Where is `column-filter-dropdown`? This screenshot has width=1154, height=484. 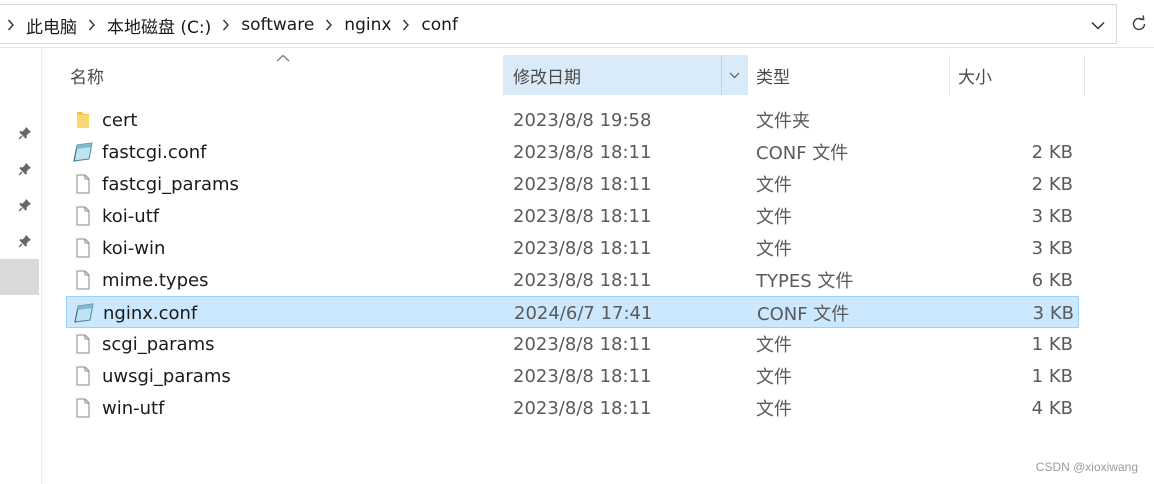 column-filter-dropdown is located at coordinates (734, 75).